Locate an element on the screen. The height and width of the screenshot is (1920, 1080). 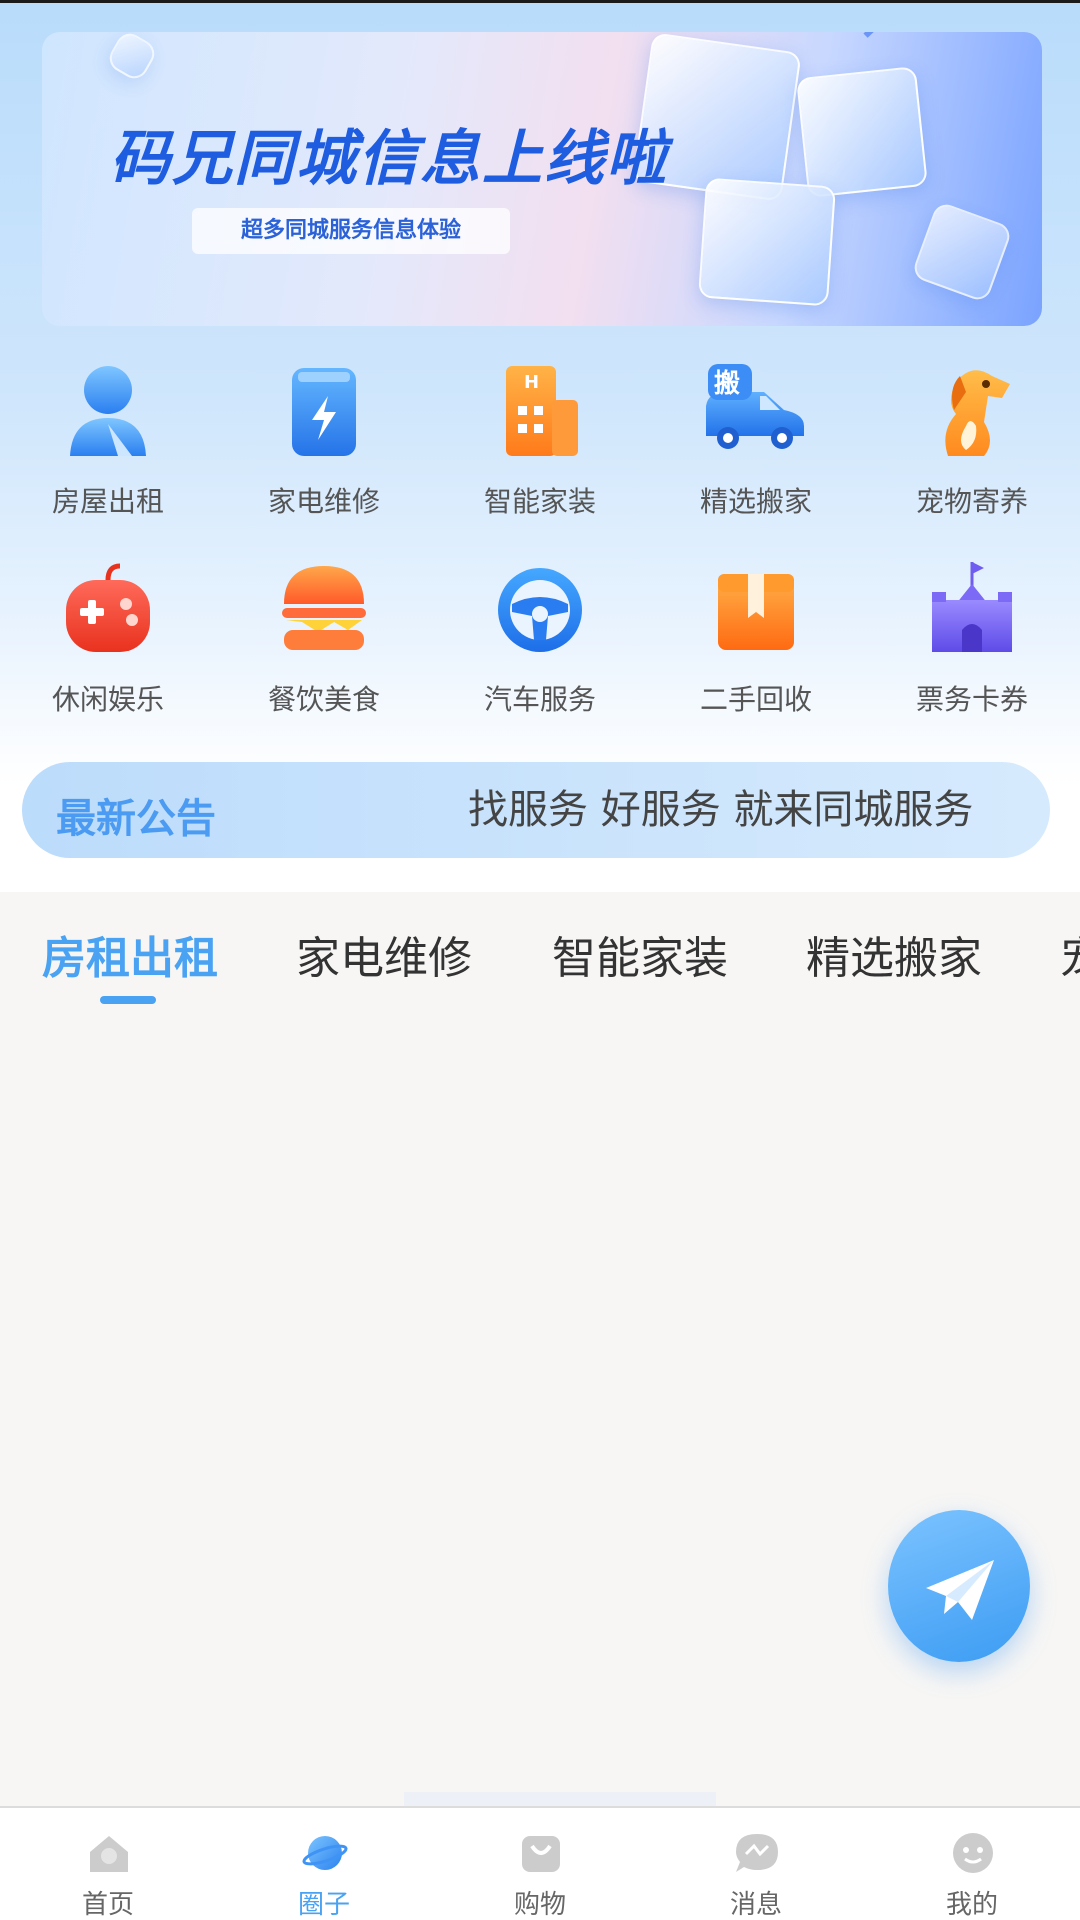
announcement-text: 找服务 好服务 就来同城服务 is located at coordinates (721, 810).